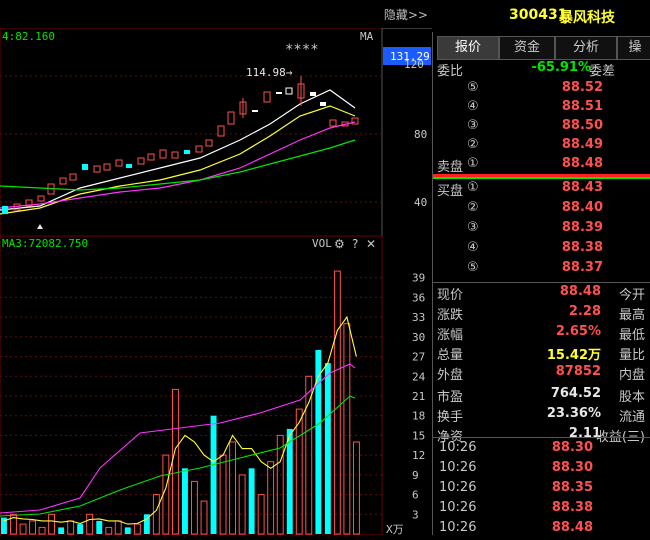 The height and width of the screenshot is (540, 650). What do you see at coordinates (450, 191) in the screenshot?
I see `buy-label: 买盘` at bounding box center [450, 191].